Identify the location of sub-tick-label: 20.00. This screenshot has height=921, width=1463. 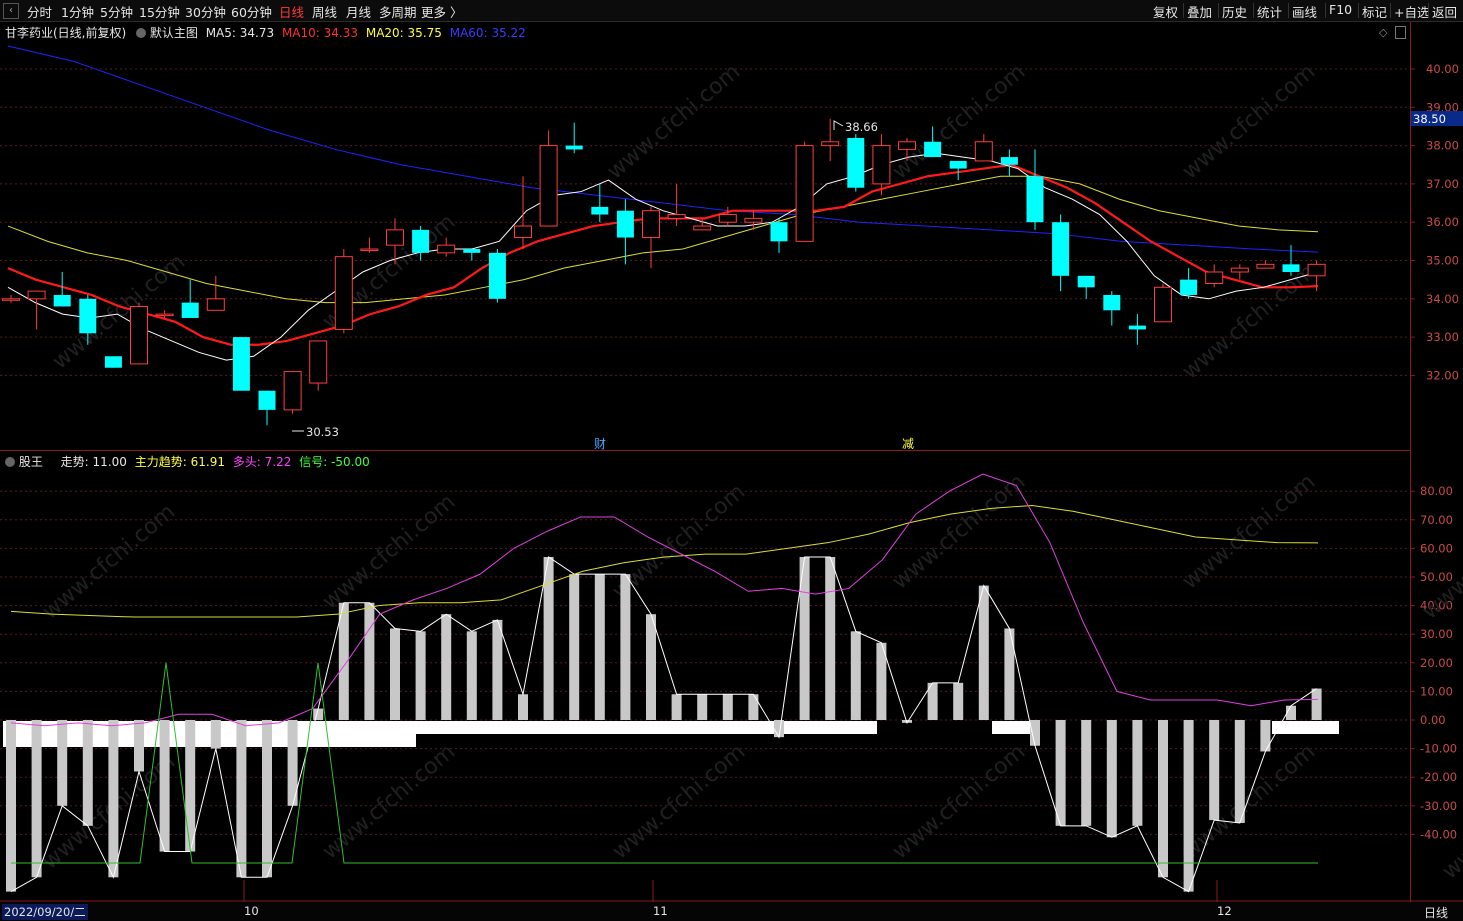
(1436, 663).